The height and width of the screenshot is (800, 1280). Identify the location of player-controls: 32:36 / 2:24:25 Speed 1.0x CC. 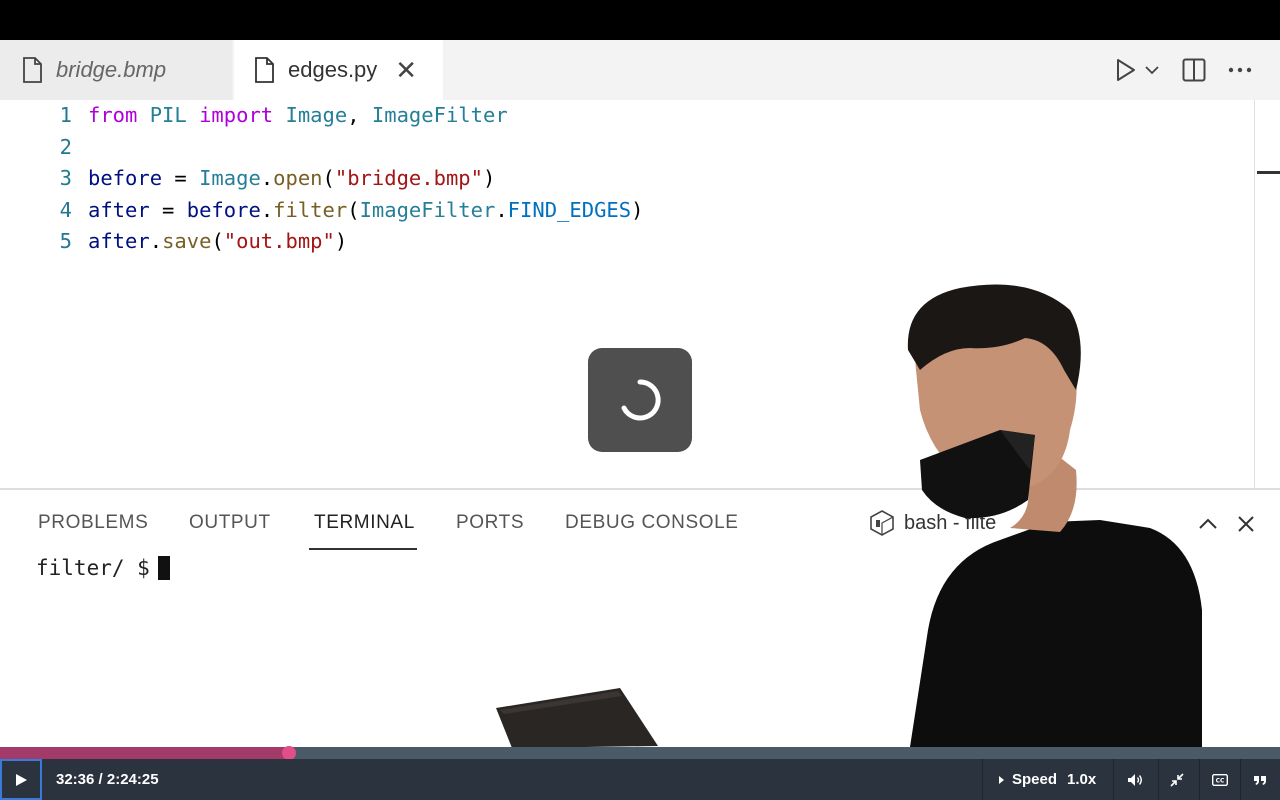
(640, 779).